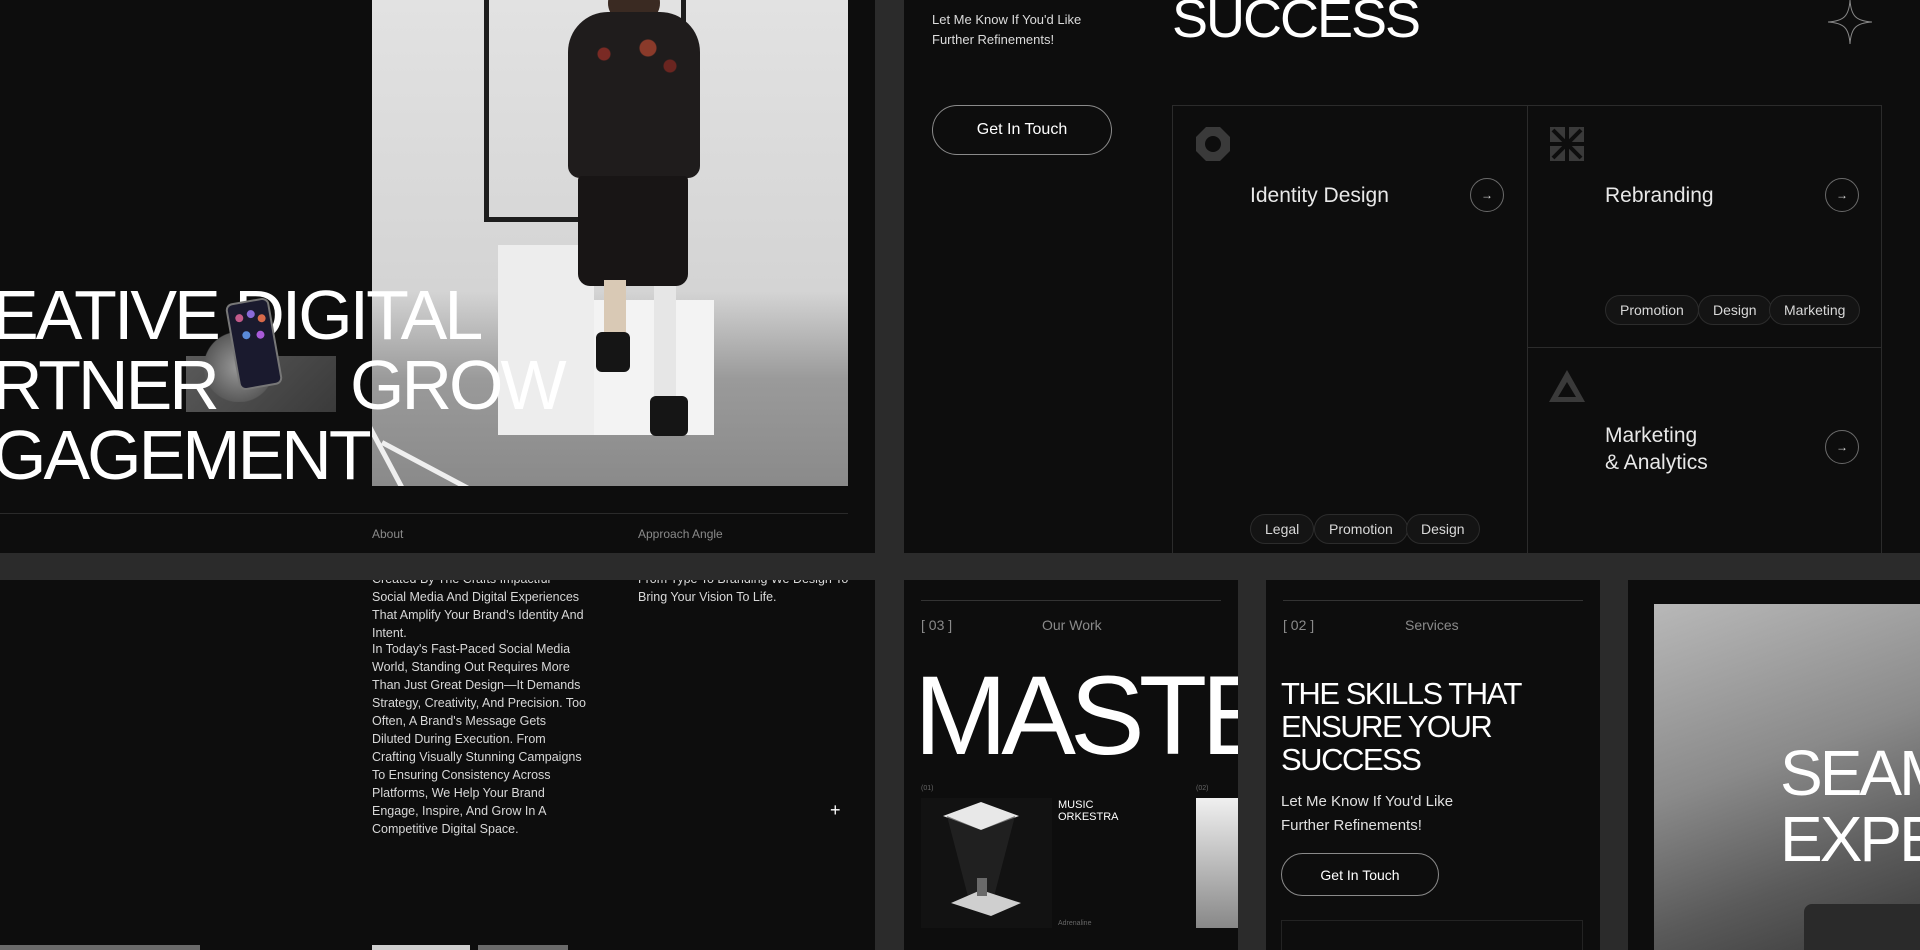  Describe the element at coordinates (1567, 144) in the screenshot. I see `asterisk-grid-icon` at that location.